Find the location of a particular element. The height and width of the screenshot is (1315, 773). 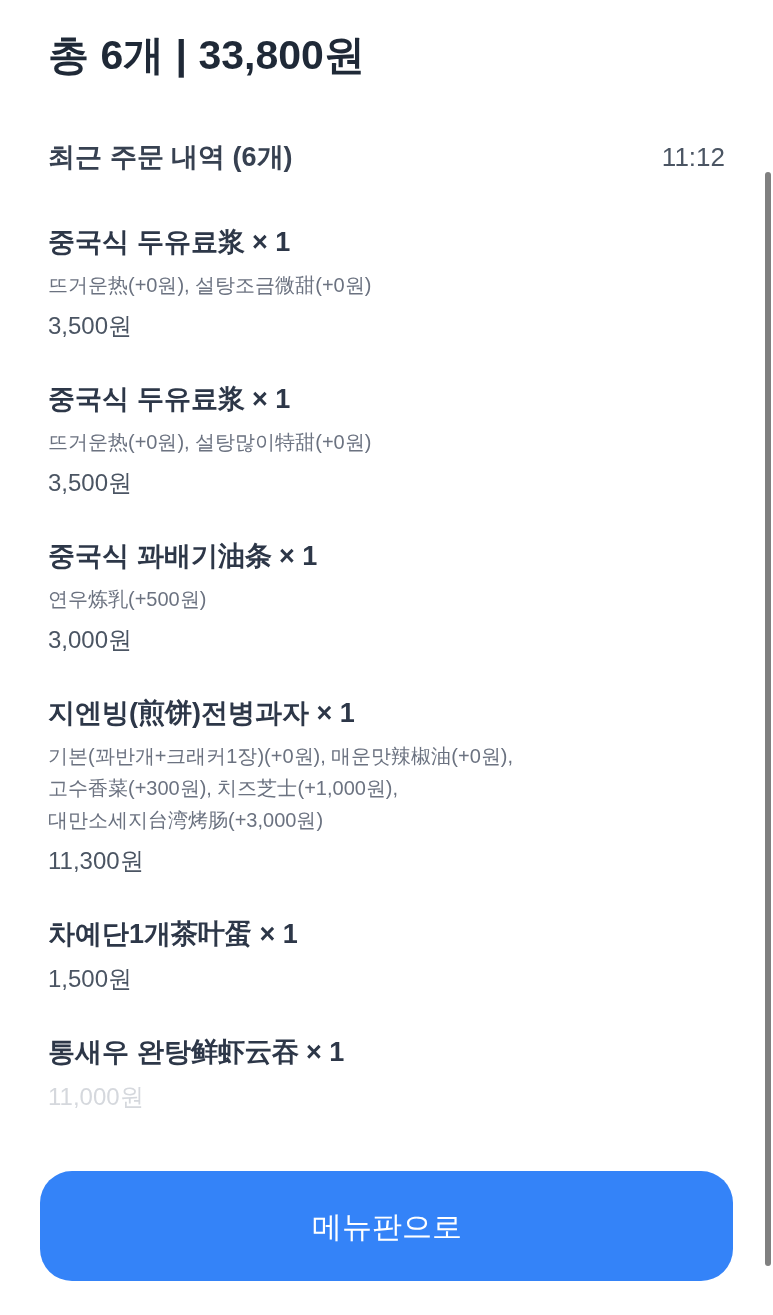

item-options: 뜨거운热(+0원), 설탕조금微甜(+0원) is located at coordinates (210, 285).